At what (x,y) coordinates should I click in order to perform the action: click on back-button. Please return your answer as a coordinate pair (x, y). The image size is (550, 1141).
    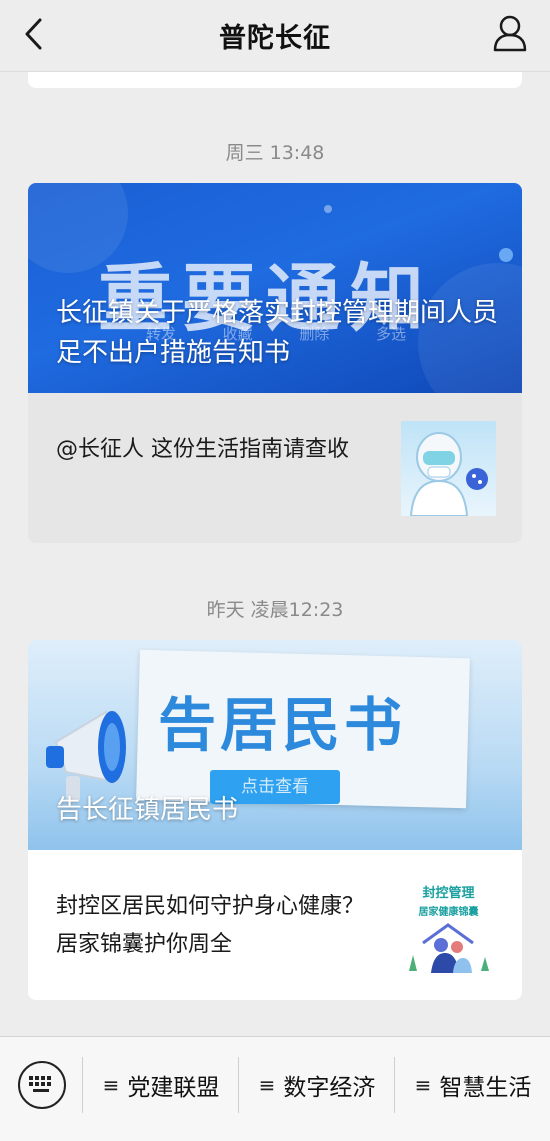
    Looking at the image, I should click on (36, 34).